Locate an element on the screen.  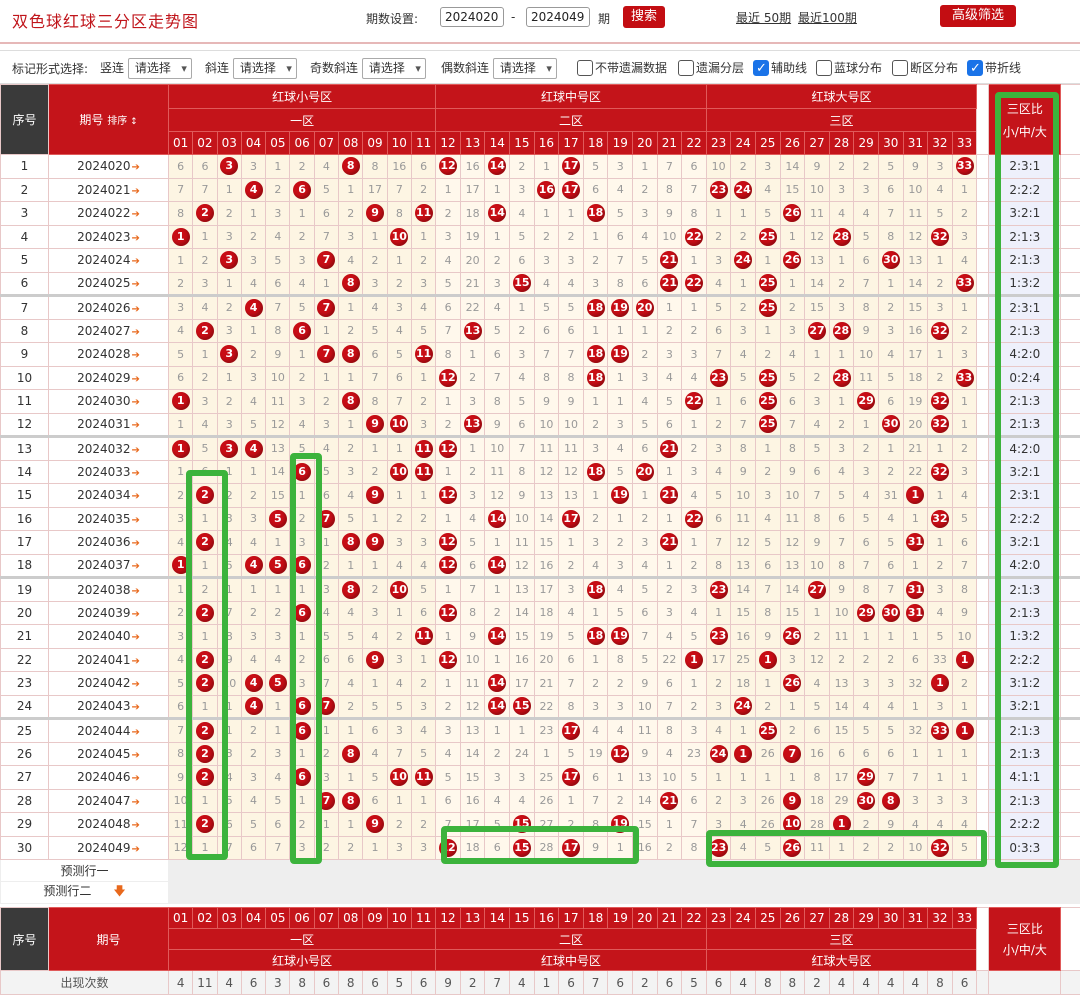
row-period: 2024037➔ is located at coordinates (108, 565).